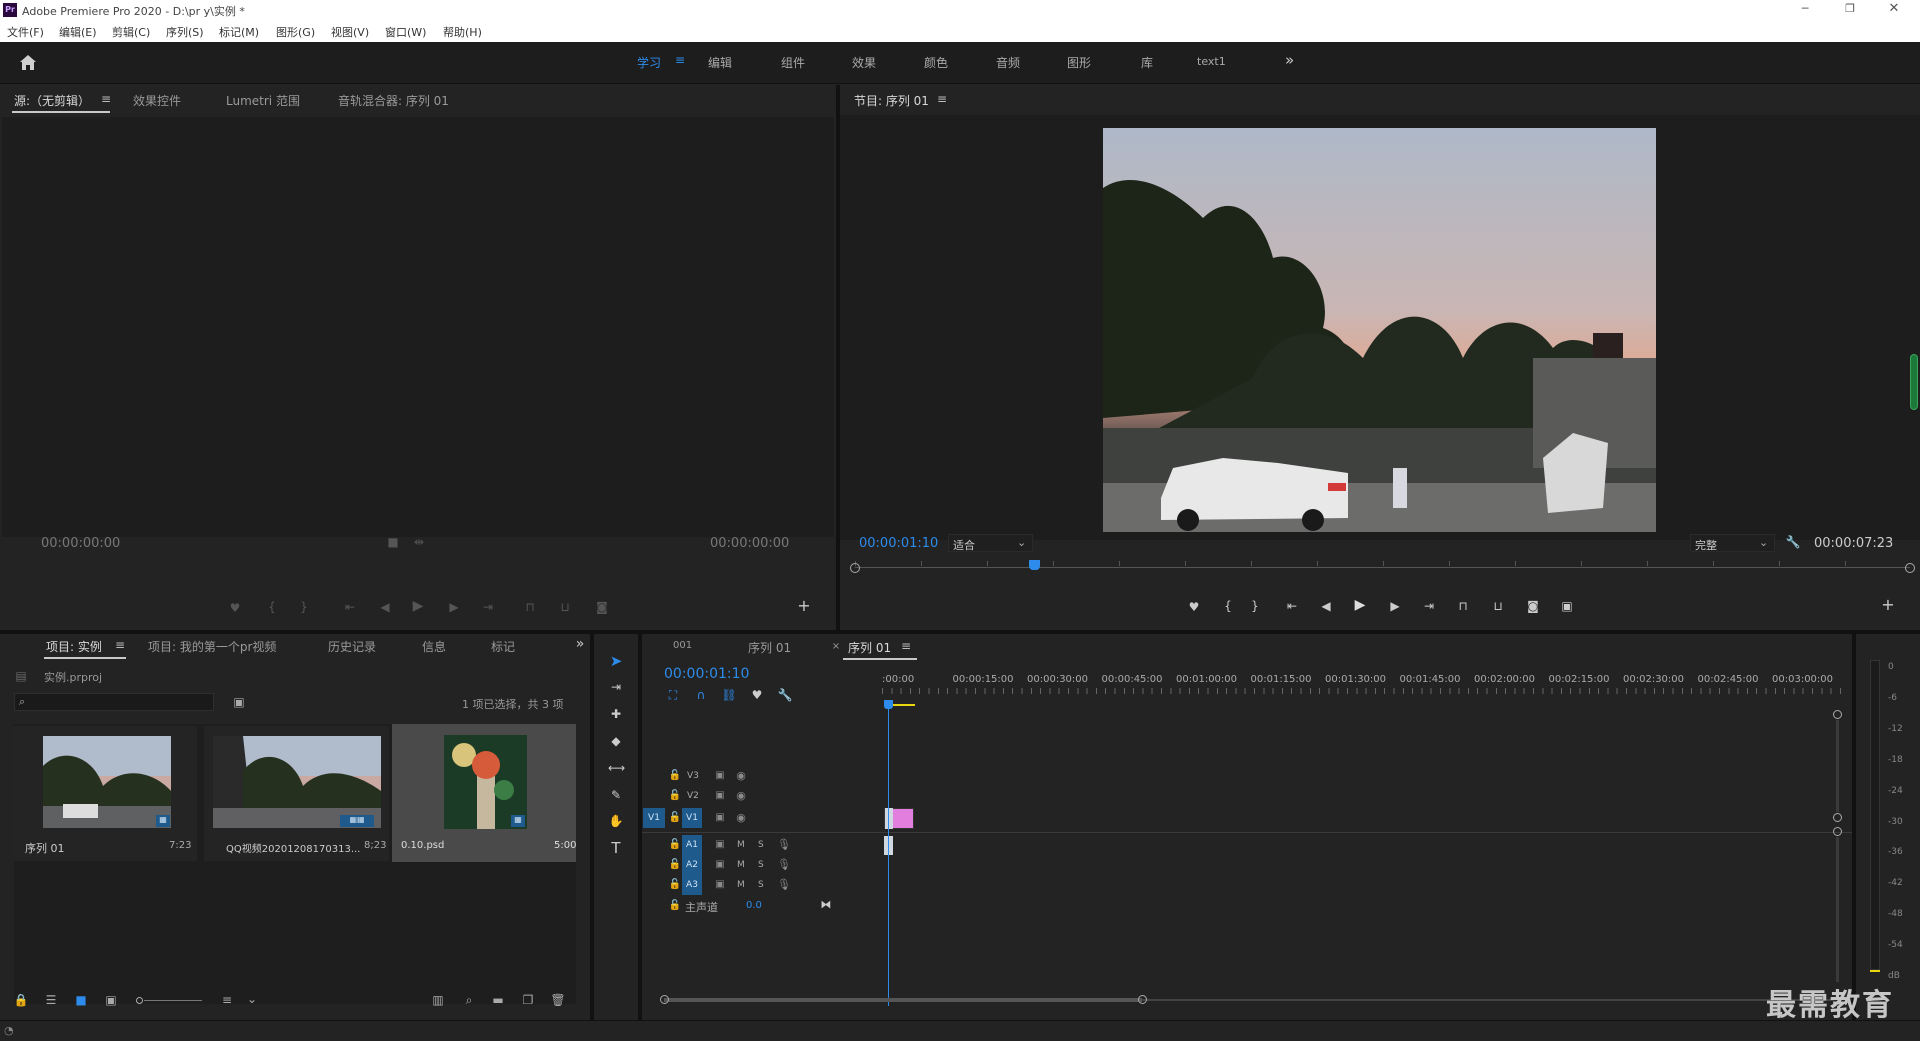  I want to click on master-volume-value: 0.0, so click(754, 905).